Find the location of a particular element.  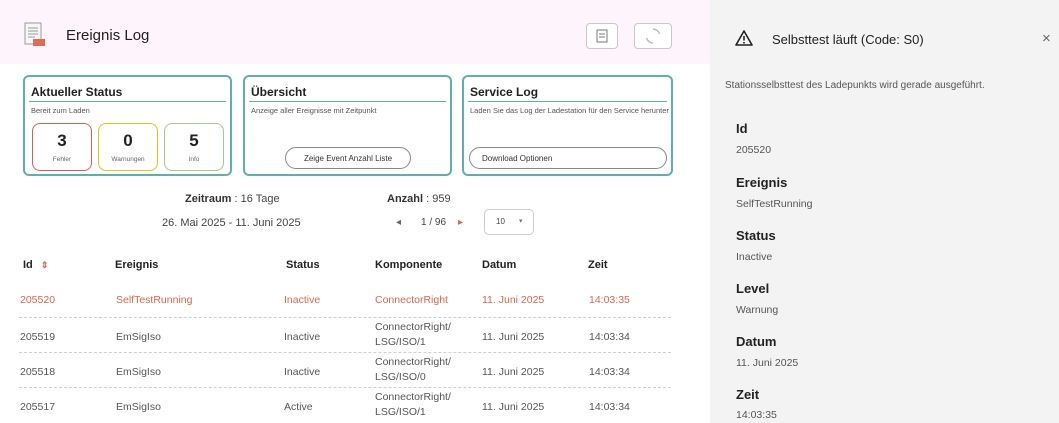

count-info: Anzahl : 959 is located at coordinates (419, 199).